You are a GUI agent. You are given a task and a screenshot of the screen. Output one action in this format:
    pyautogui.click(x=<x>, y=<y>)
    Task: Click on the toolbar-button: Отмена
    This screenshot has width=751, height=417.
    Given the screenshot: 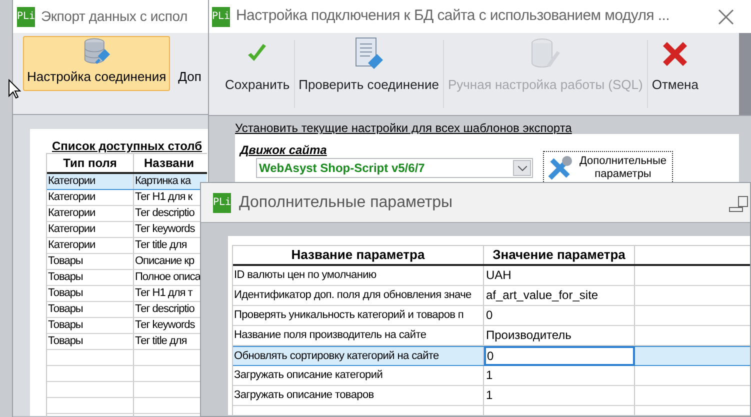 What is the action you would take?
    pyautogui.click(x=675, y=74)
    